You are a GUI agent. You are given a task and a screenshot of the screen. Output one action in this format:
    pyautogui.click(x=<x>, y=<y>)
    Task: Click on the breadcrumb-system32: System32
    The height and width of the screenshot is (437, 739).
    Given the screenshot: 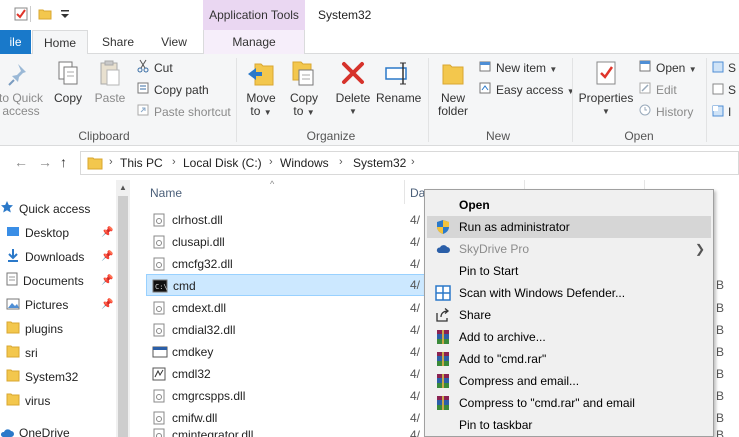 What is the action you would take?
    pyautogui.click(x=379, y=163)
    